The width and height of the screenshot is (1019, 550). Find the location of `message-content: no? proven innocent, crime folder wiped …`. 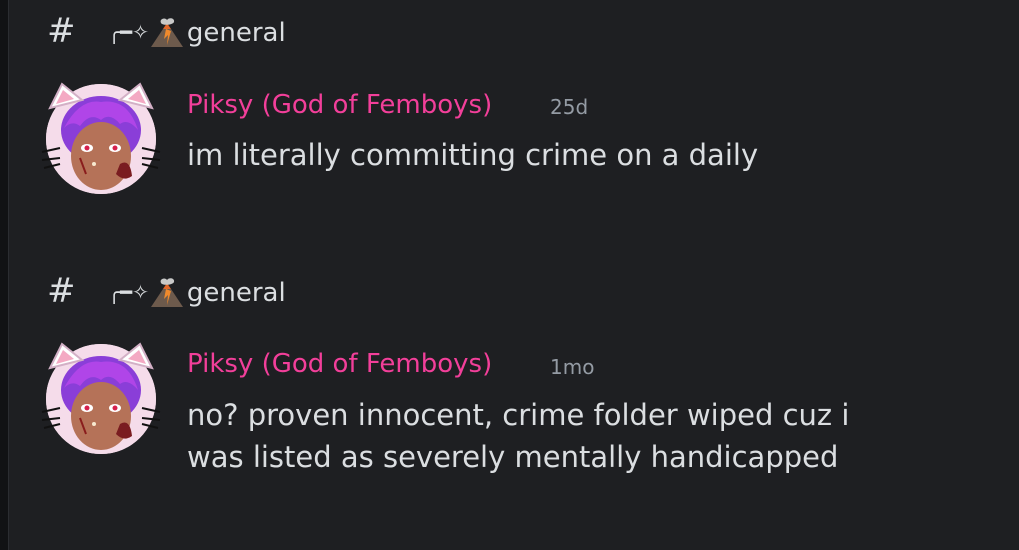

message-content: no? proven innocent, crime folder wiped … is located at coordinates (518, 436).